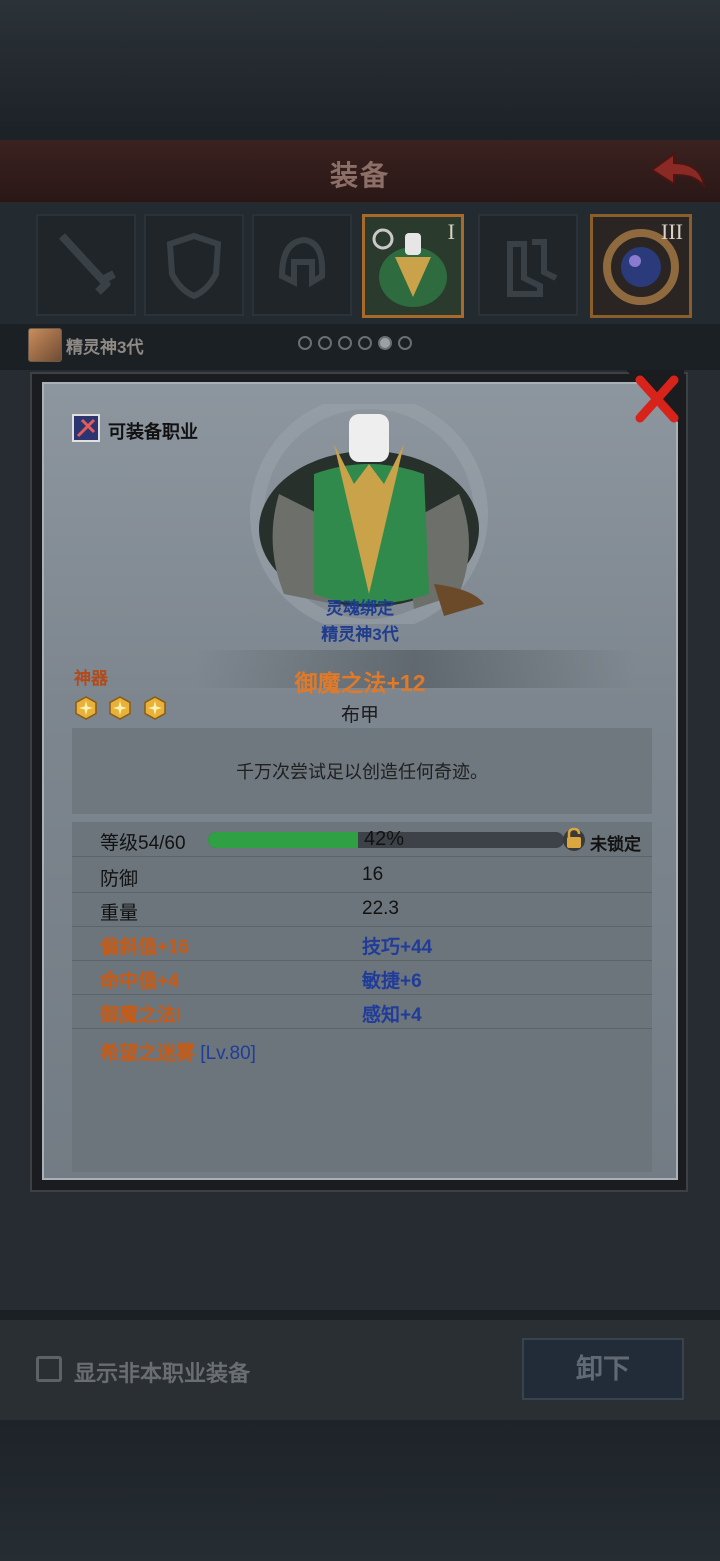 Image resolution: width=720 pixels, height=1561 pixels. I want to click on unequip-button: 卸下, so click(603, 1369).